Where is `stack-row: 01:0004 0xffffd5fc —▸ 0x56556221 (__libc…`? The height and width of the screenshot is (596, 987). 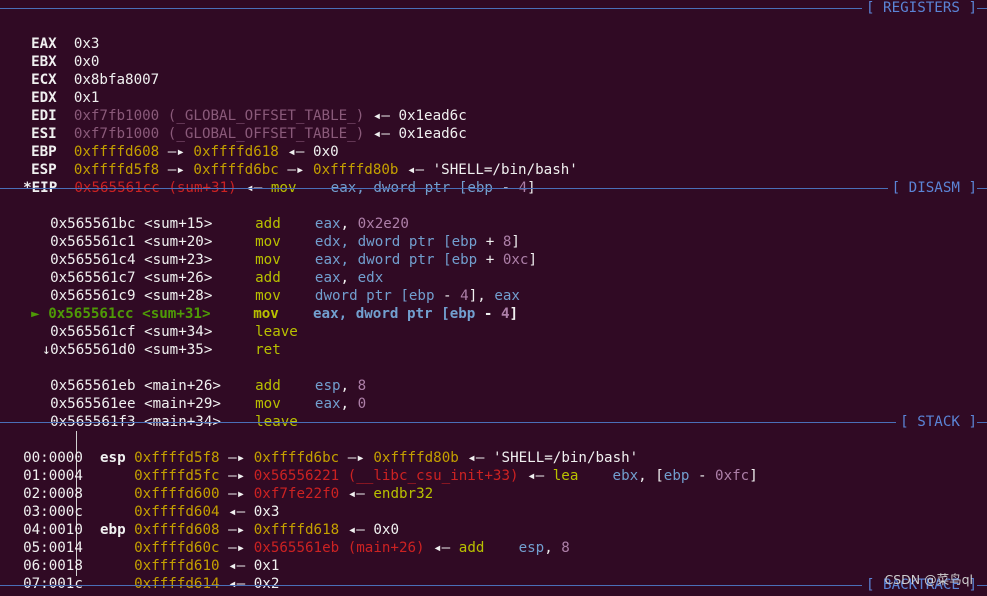 stack-row: 01:0004 0xffffd5fc —▸ 0x56556221 (__libc… is located at coordinates (390, 476).